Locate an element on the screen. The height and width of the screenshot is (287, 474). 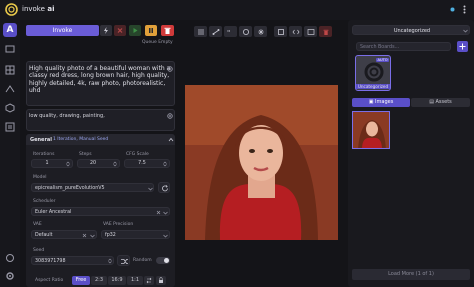
invoke-logo-icon is located at coordinates (11, 9).